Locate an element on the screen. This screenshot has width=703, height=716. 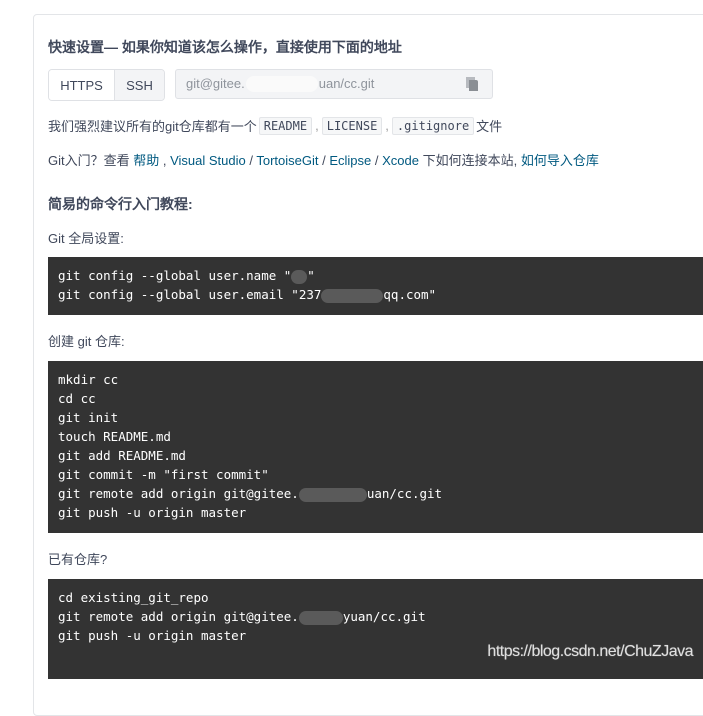
visual-studio-link: Visual Studio is located at coordinates (208, 160).